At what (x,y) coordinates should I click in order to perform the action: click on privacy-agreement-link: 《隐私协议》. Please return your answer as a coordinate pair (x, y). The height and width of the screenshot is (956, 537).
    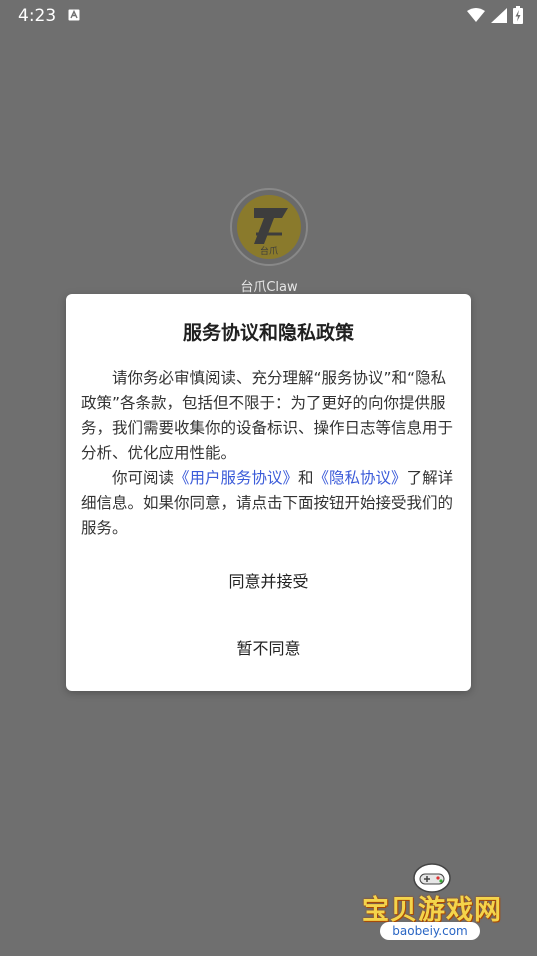
    Looking at the image, I should click on (360, 478).